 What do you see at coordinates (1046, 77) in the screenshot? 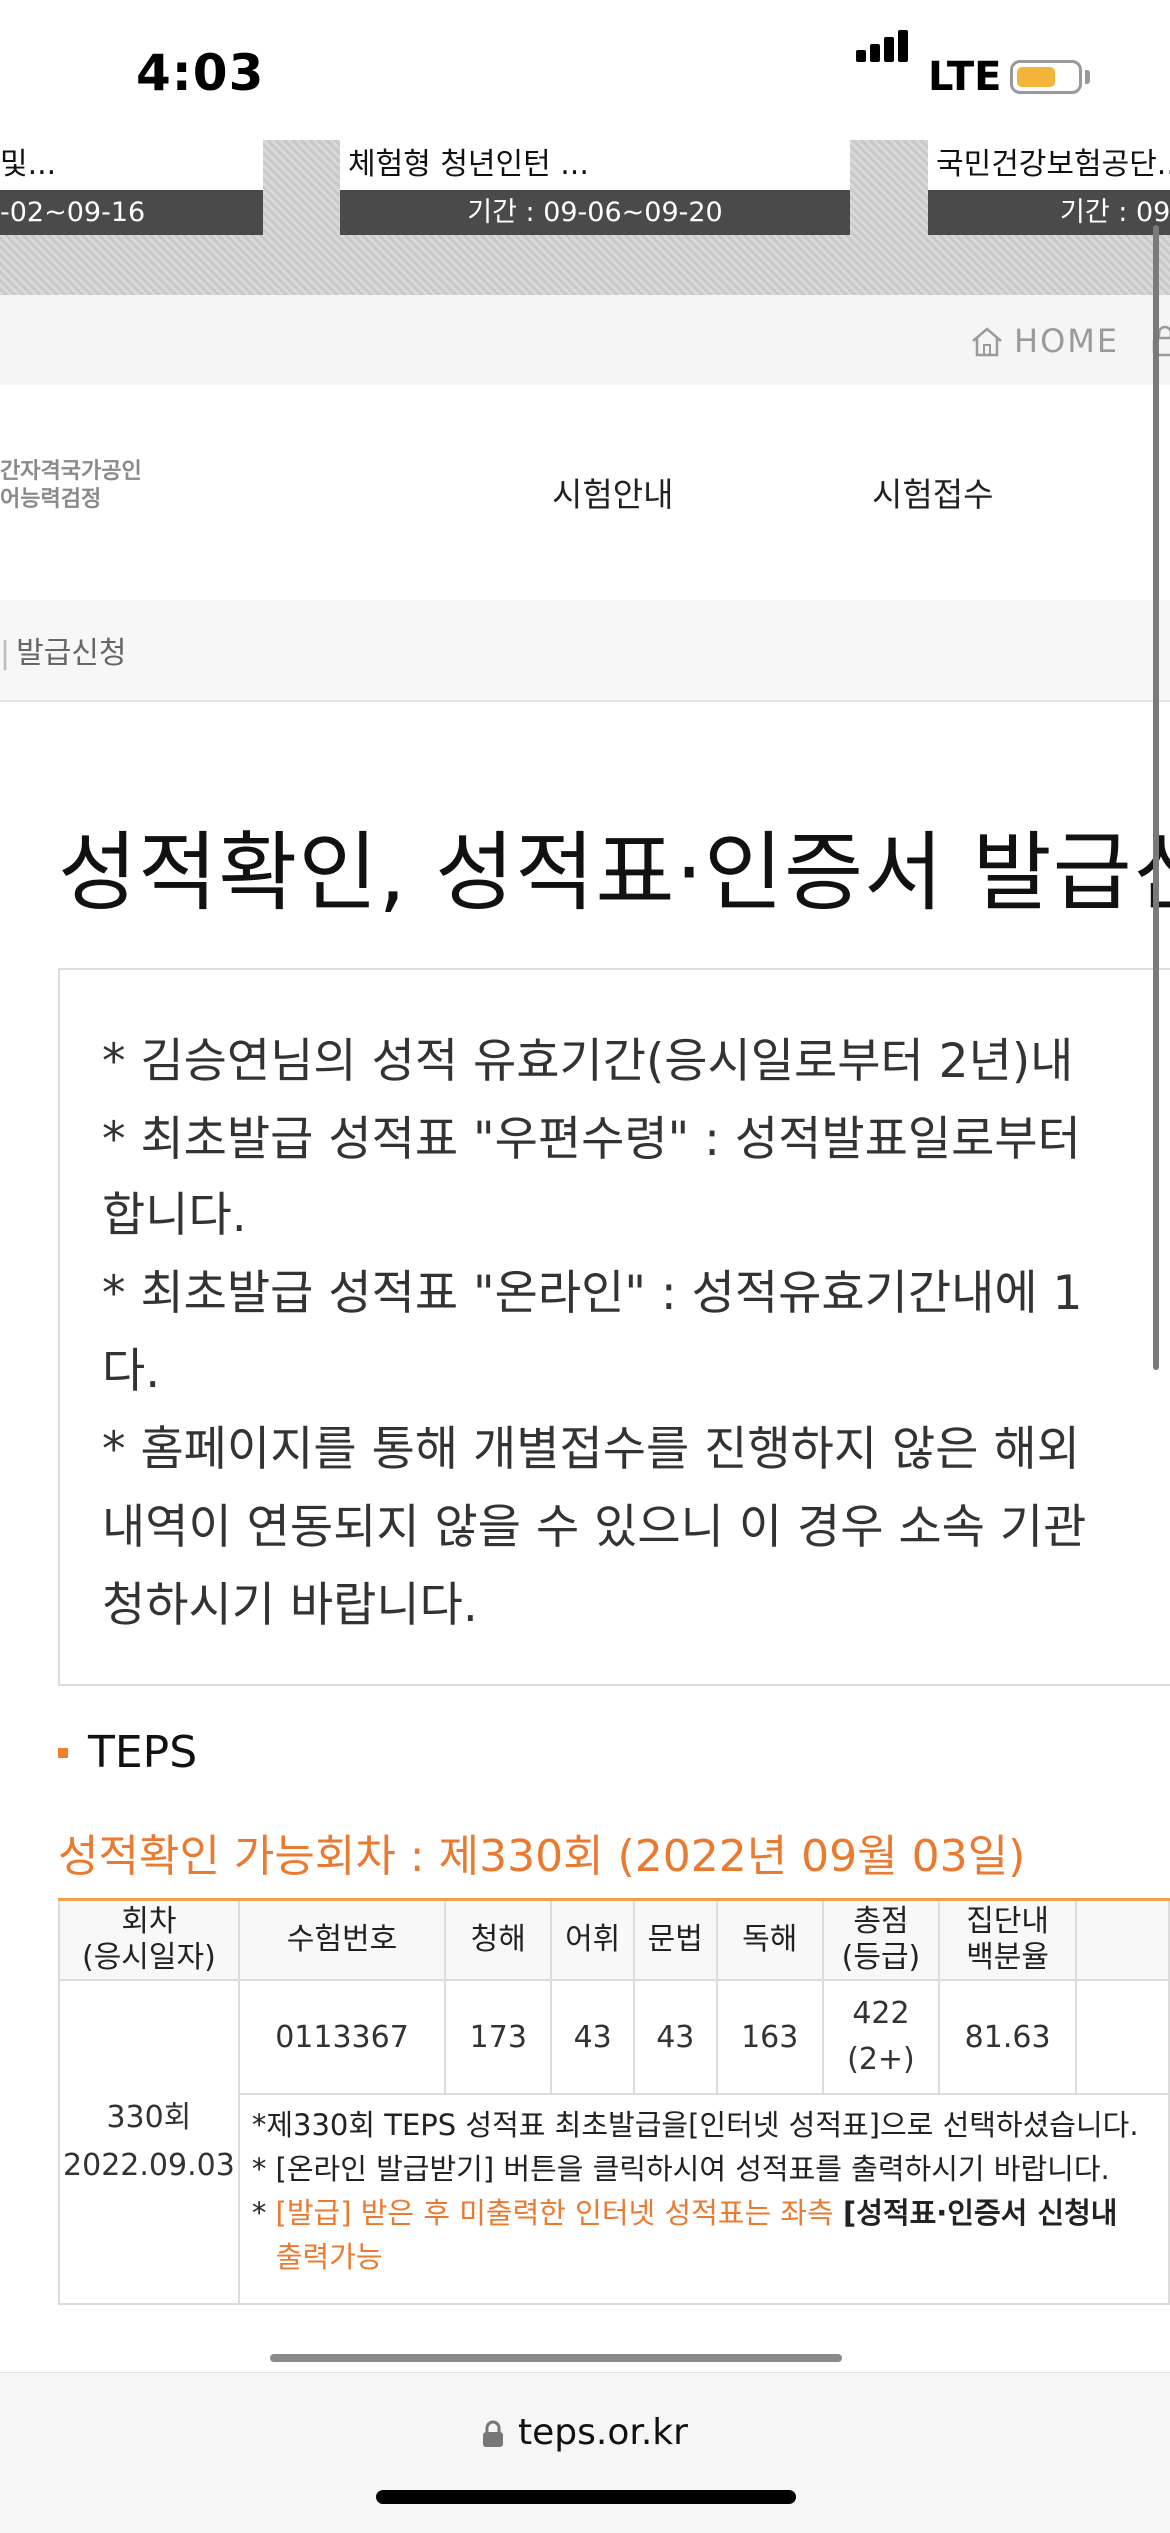
I see `battery-icon` at bounding box center [1046, 77].